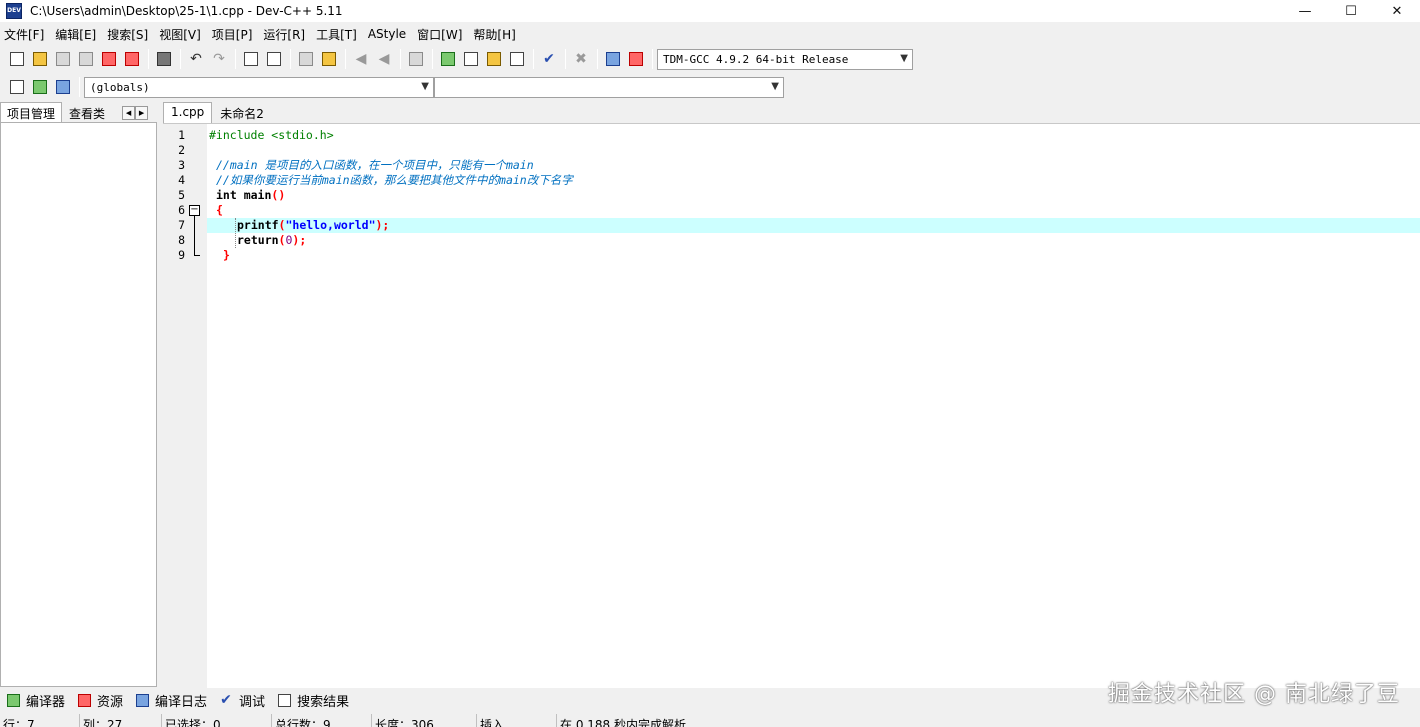  What do you see at coordinates (14, 11) in the screenshot?
I see `app-icon: DEV` at bounding box center [14, 11].